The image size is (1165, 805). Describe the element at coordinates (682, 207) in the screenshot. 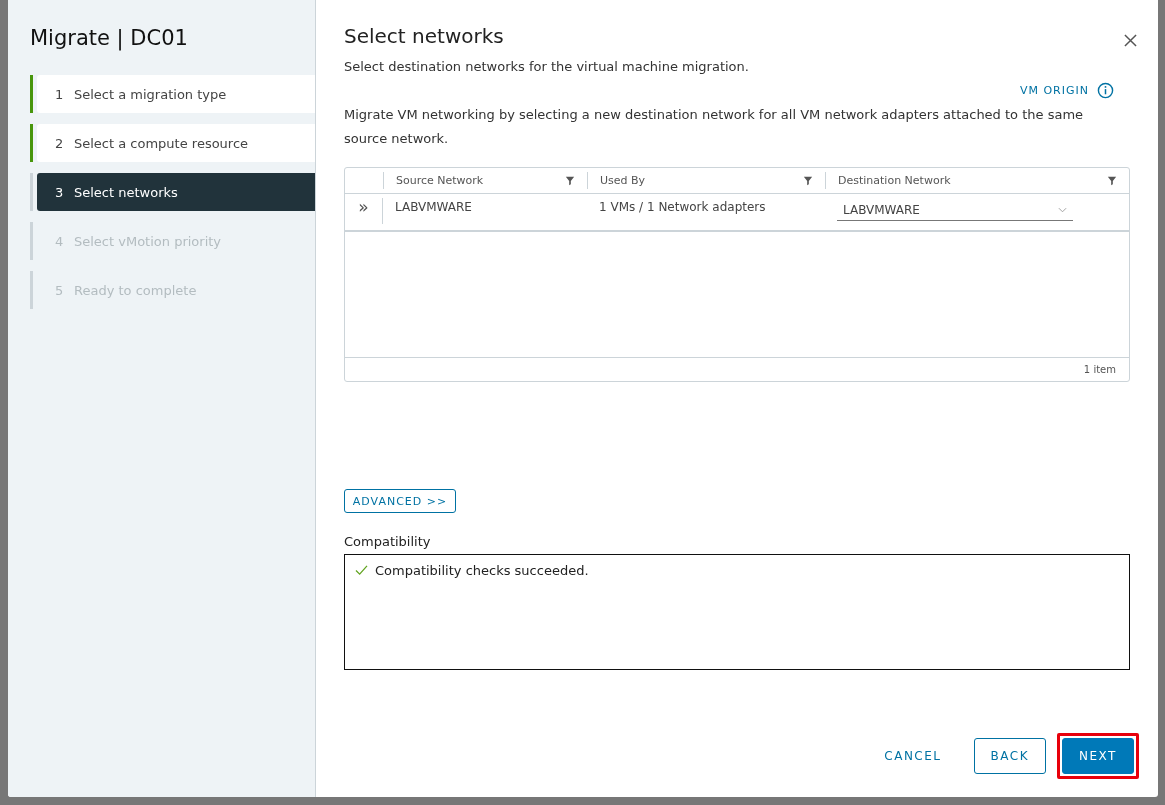

I see `table-cell: 1 VMs / 1 Network adapters` at that location.